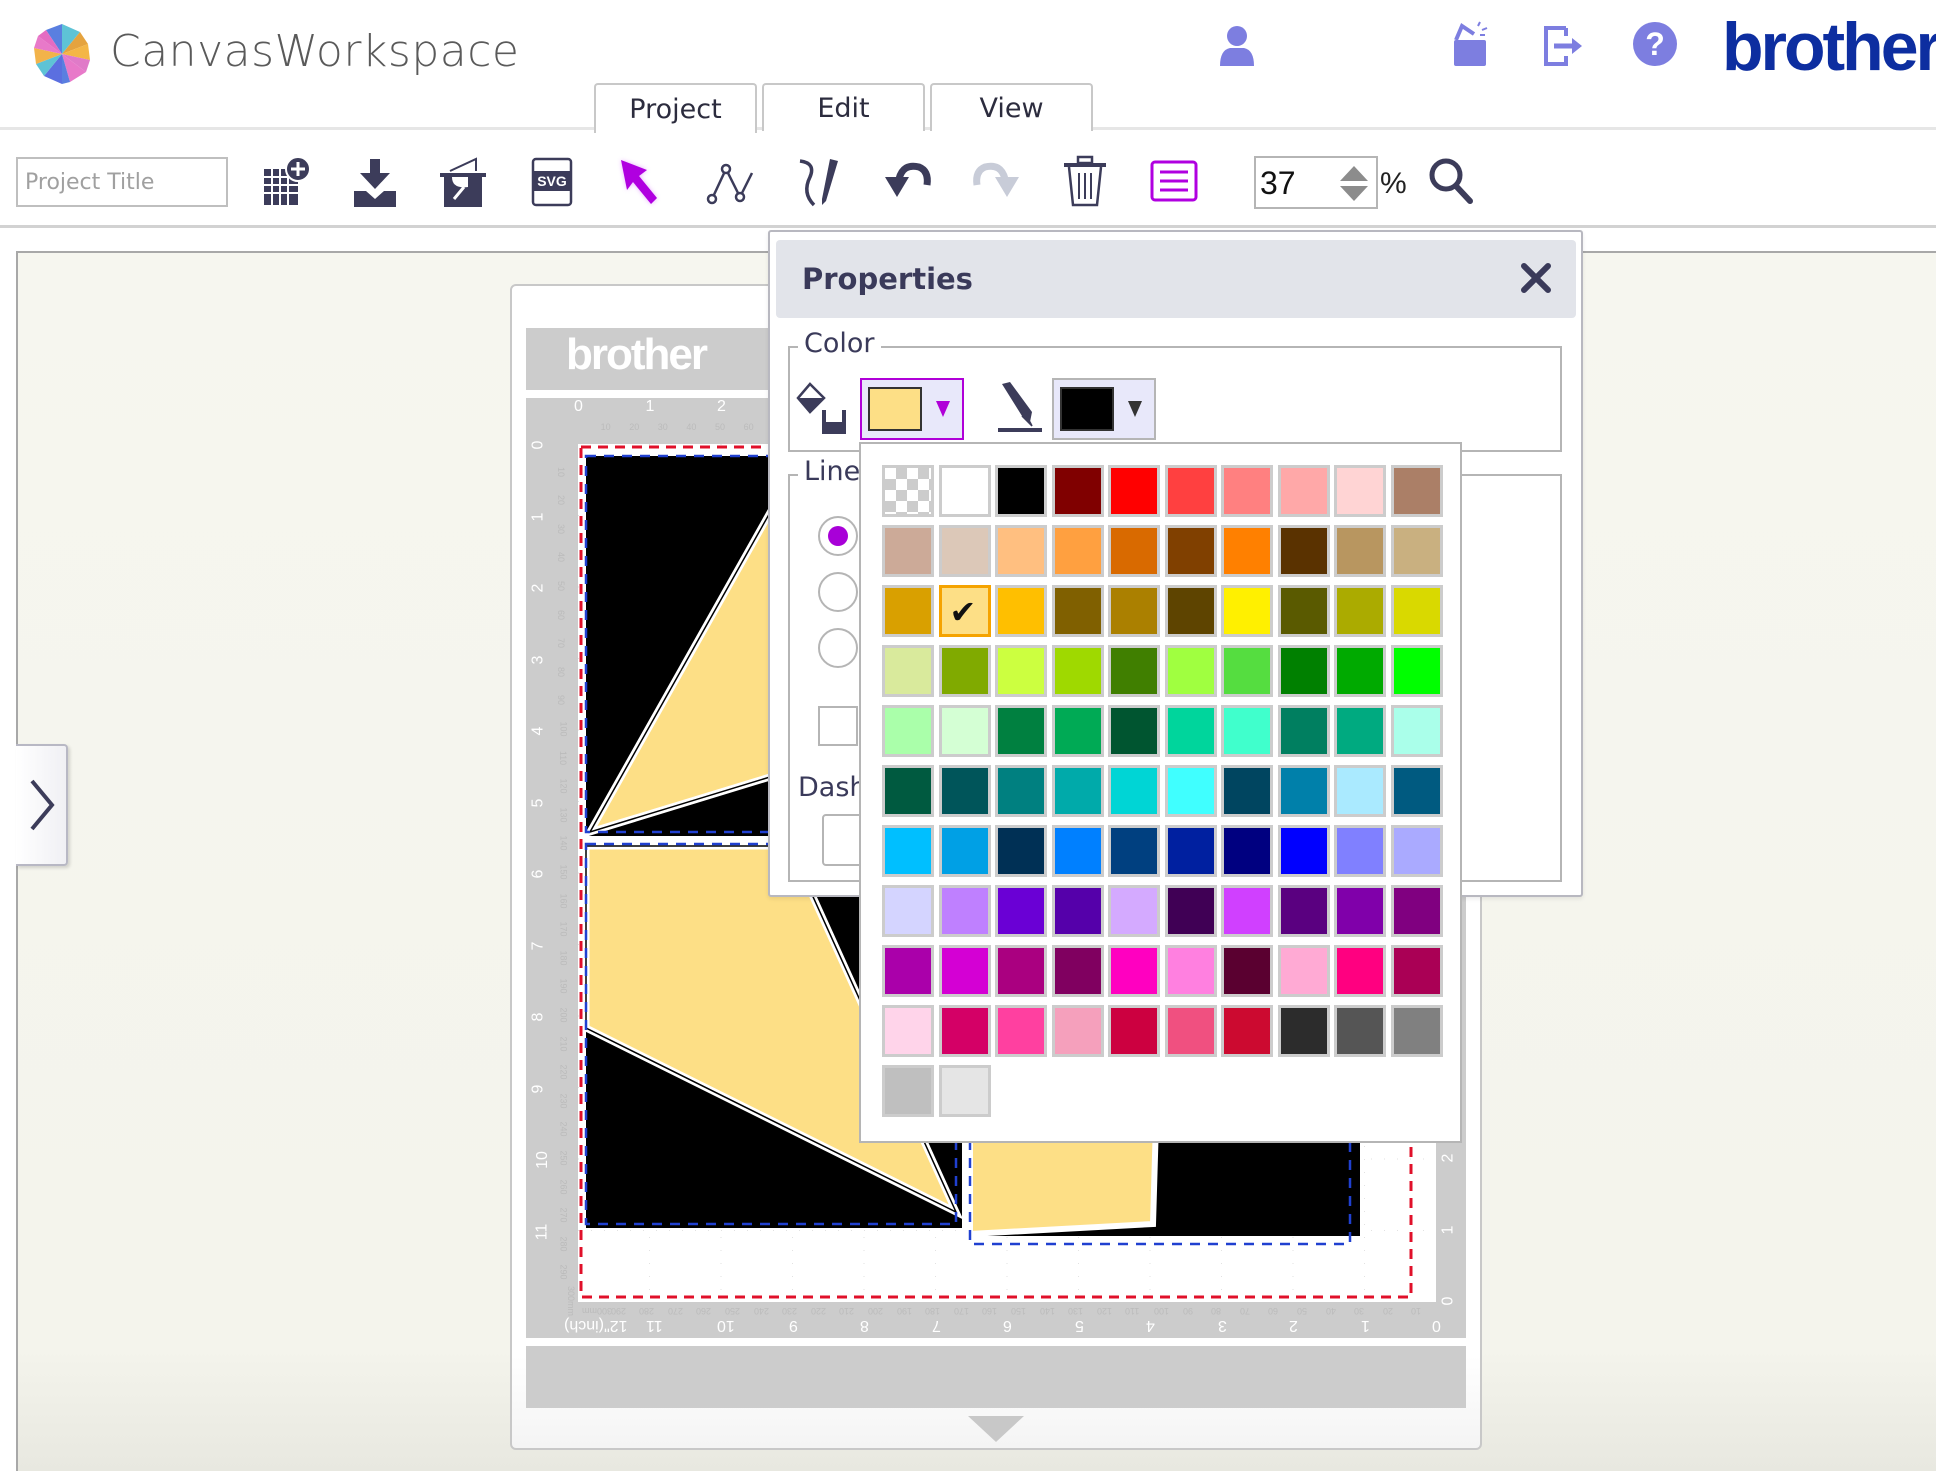 This screenshot has width=1936, height=1482. I want to click on zoom-stepper, so click(1316, 182).